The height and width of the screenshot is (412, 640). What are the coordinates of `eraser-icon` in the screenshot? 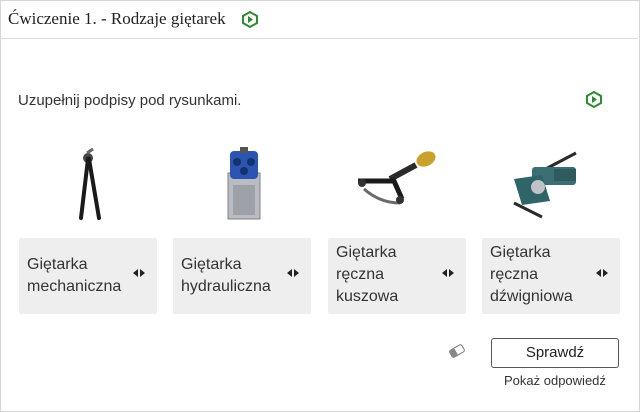 It's located at (457, 353).